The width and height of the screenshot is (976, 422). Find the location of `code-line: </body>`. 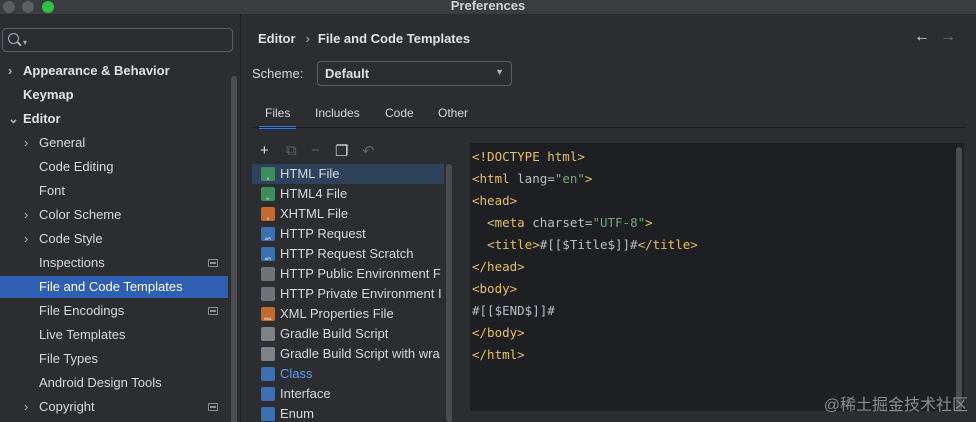

code-line: </body> is located at coordinates (498, 333).